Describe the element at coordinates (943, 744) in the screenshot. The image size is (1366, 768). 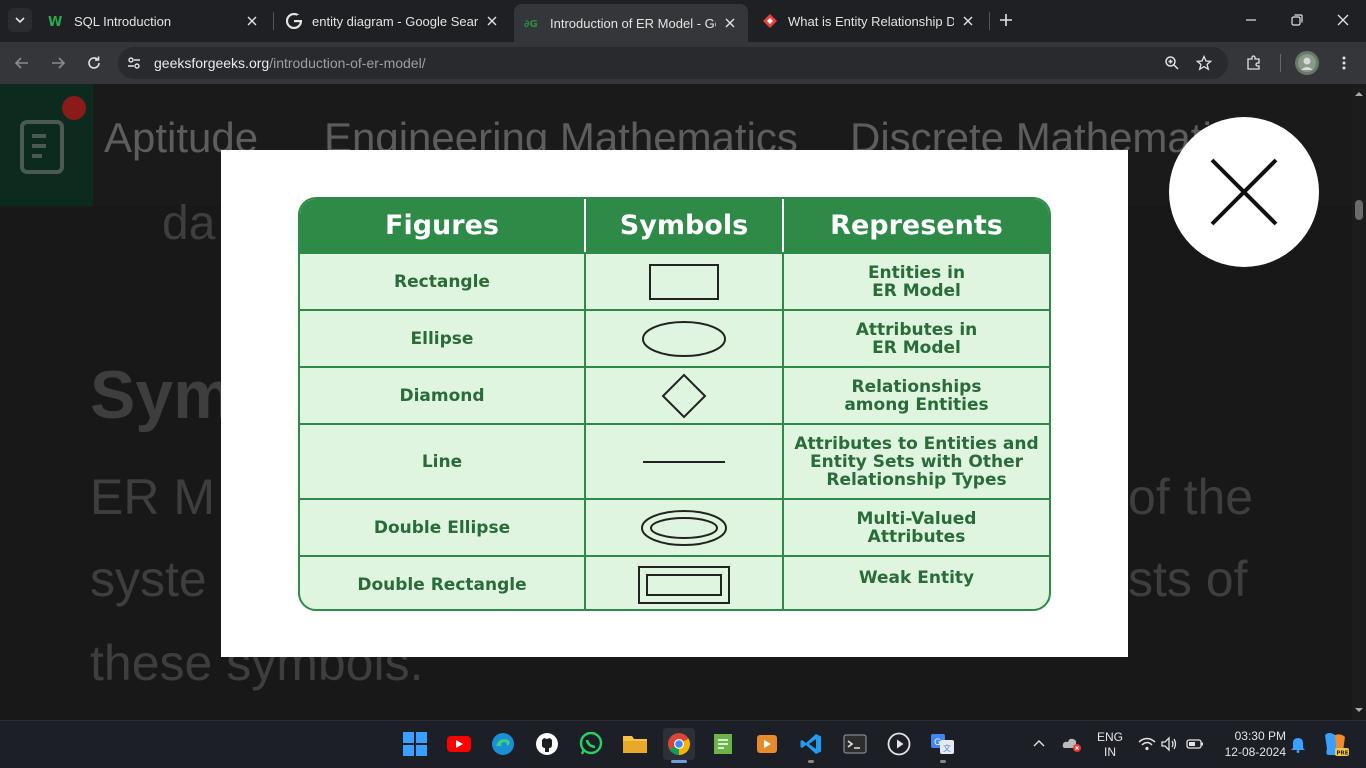
I see `taskbar-translate: G文` at that location.